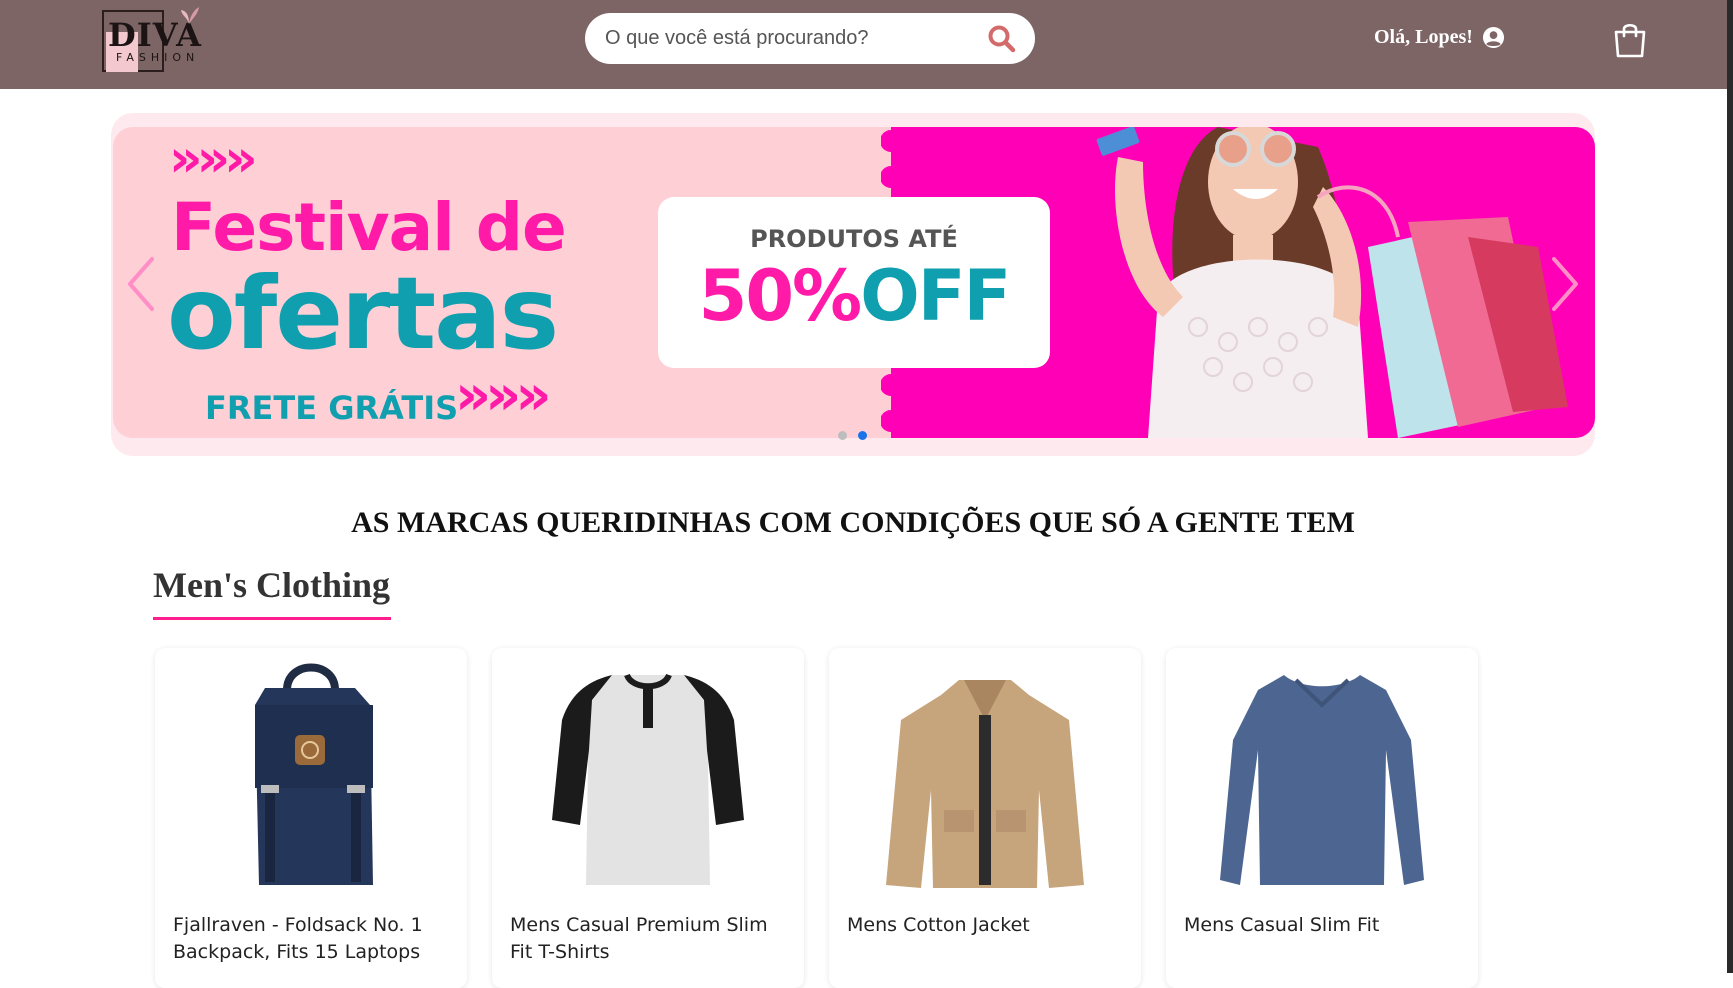 The width and height of the screenshot is (1733, 988). Describe the element at coordinates (985, 784) in the screenshot. I see `jacket-image` at that location.